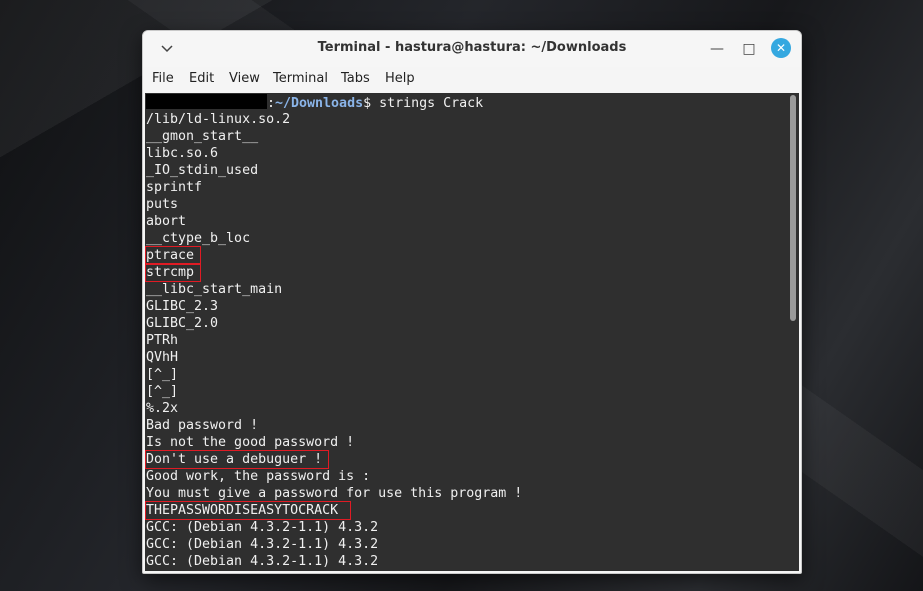  Describe the element at coordinates (214, 289) in the screenshot. I see `output-line: __libc_start_main` at that location.